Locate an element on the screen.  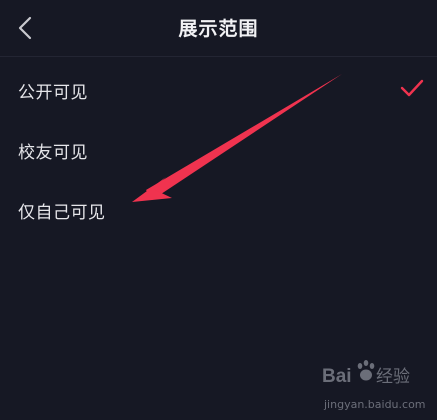
baidu-jingyan-watermark: Bai 经验 jingyan.baidu.com is located at coordinates (374, 385).